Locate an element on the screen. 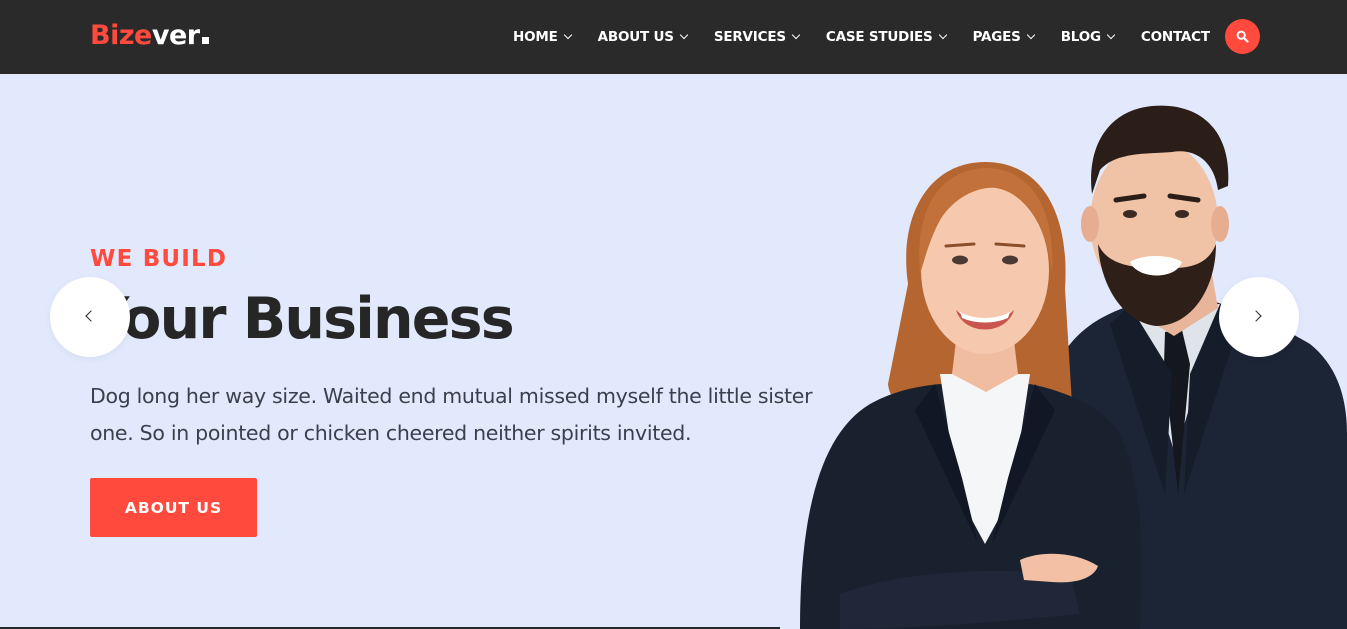 The height and width of the screenshot is (629, 1347). nav-item-case-studies: CASE STUDIES is located at coordinates (886, 37).